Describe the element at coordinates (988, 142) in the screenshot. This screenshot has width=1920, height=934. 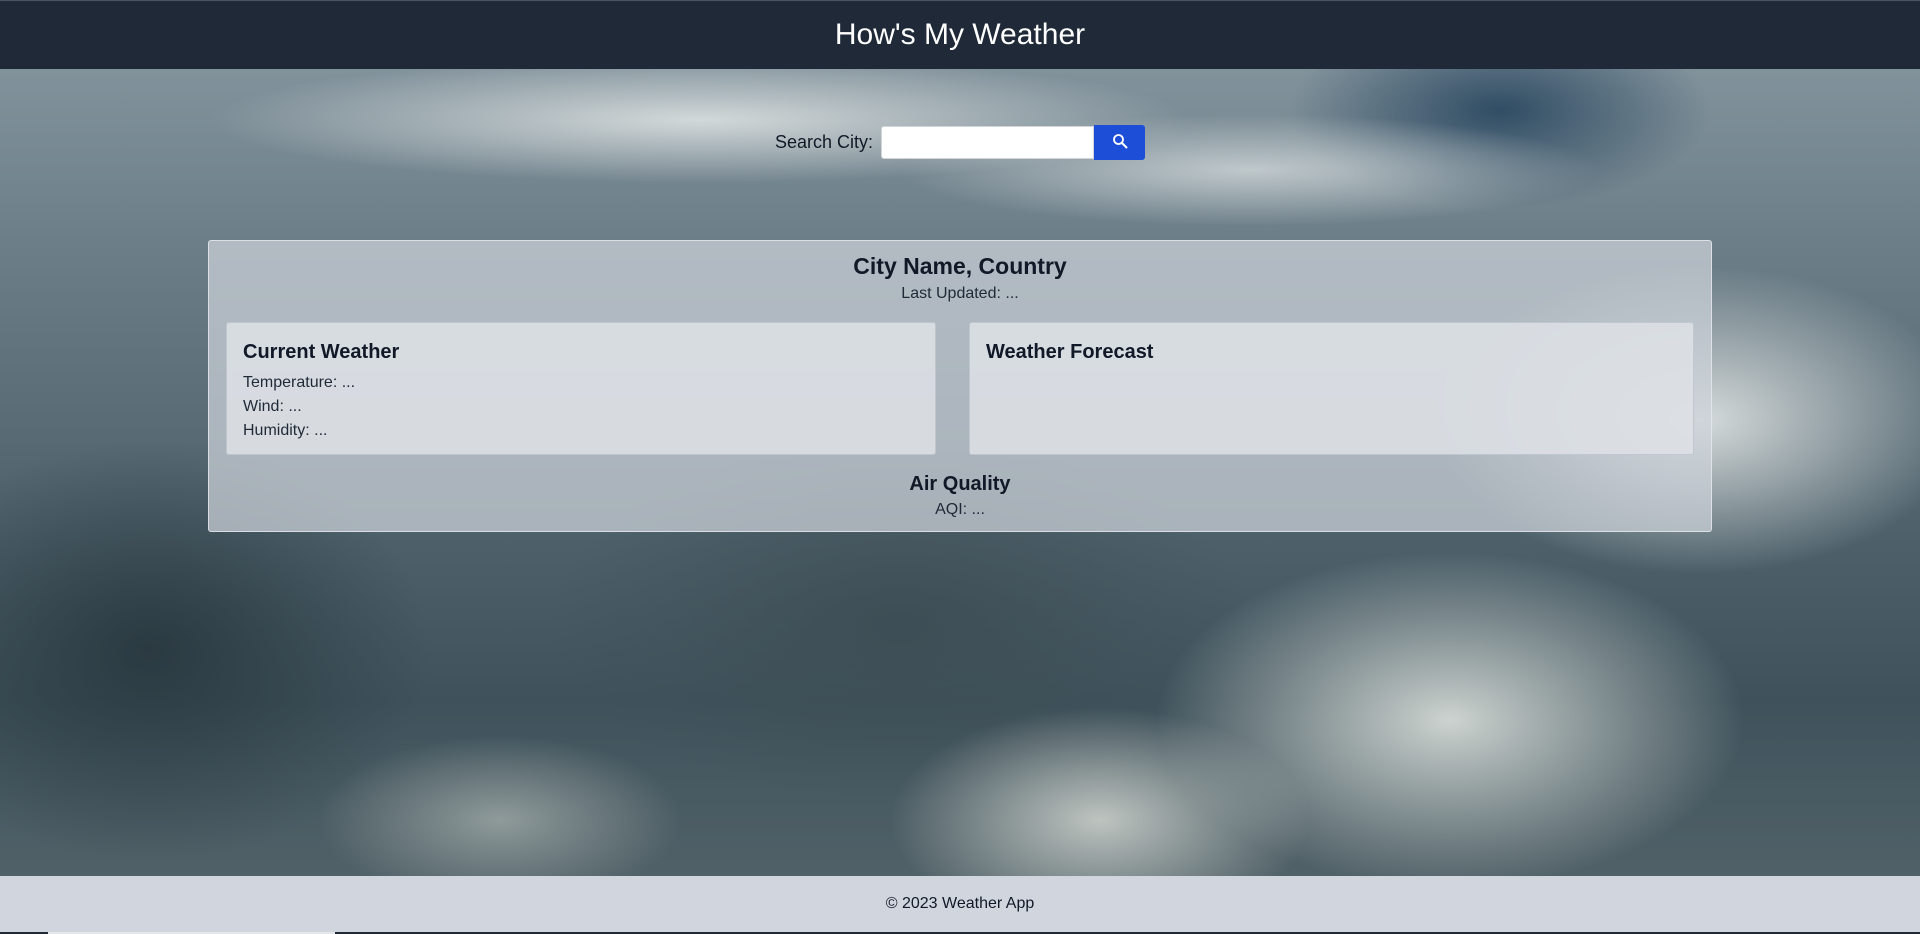
I see `search-input` at that location.